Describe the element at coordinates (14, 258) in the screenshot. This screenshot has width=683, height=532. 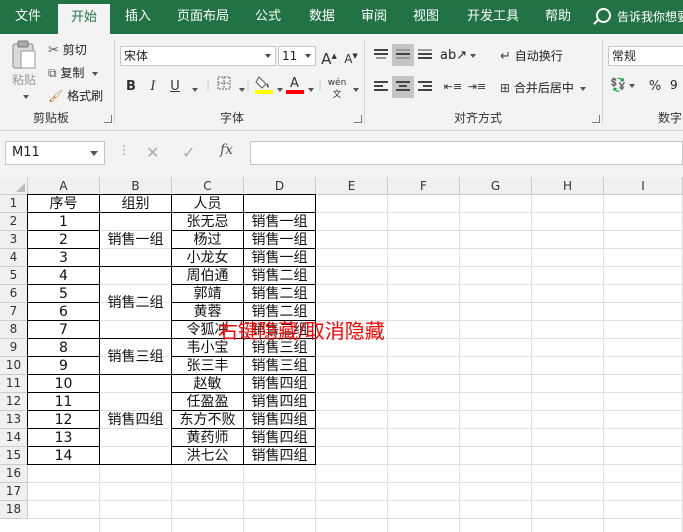
I see `row-header-4: 4` at that location.